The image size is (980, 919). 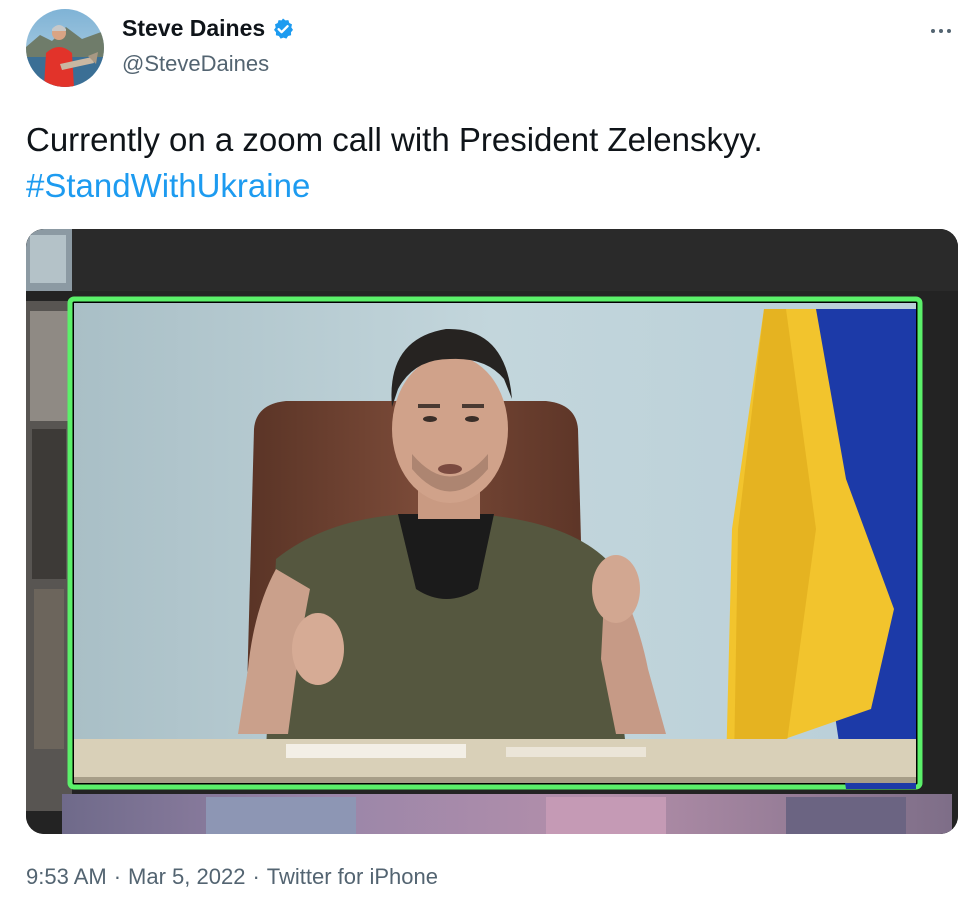 What do you see at coordinates (283, 29) in the screenshot?
I see `verified-badge-icon` at bounding box center [283, 29].